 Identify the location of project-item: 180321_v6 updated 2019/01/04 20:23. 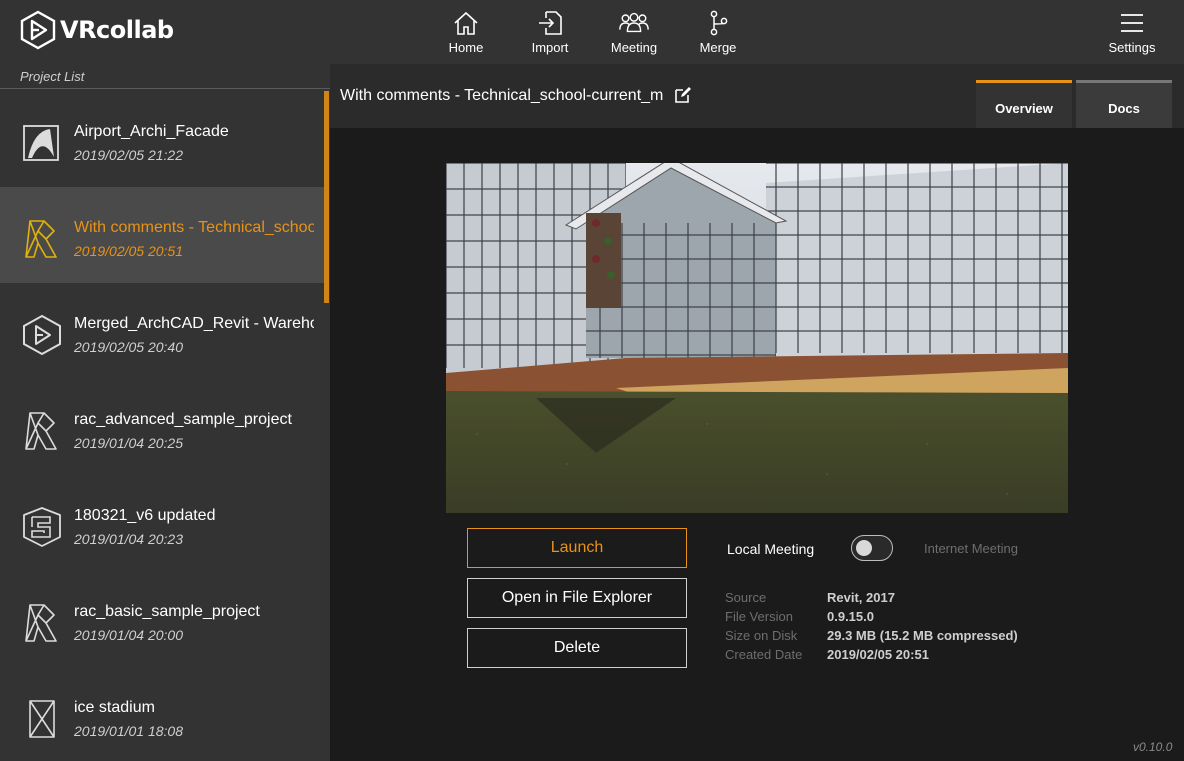
(162, 523).